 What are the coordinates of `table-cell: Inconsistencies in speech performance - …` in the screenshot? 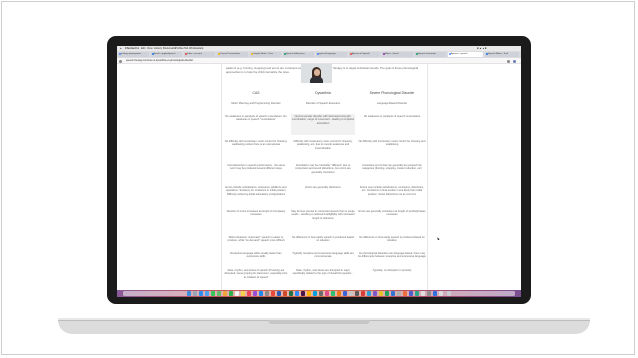 It's located at (256, 167).